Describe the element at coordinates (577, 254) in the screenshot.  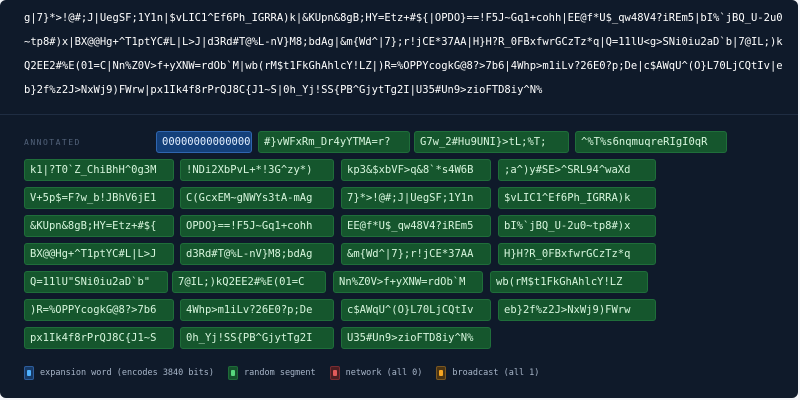
I see `random-segment-chip: H}H?R_0FBxfwrGCzTz*q` at that location.